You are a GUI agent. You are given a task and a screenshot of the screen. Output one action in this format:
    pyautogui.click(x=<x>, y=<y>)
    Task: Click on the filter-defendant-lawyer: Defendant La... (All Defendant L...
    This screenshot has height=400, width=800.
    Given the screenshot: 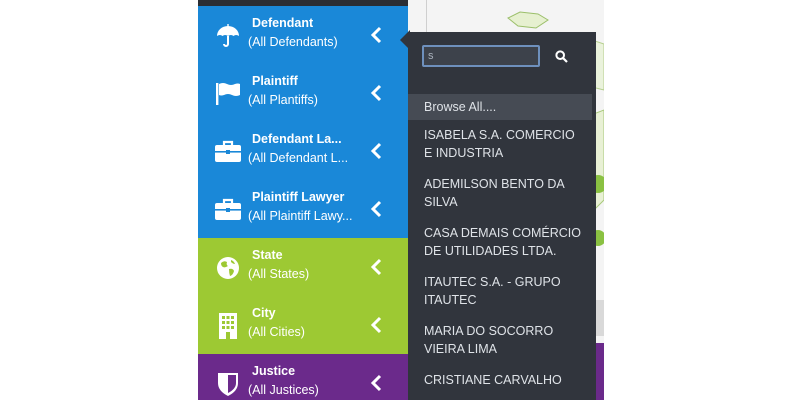 What is the action you would take?
    pyautogui.click(x=303, y=151)
    